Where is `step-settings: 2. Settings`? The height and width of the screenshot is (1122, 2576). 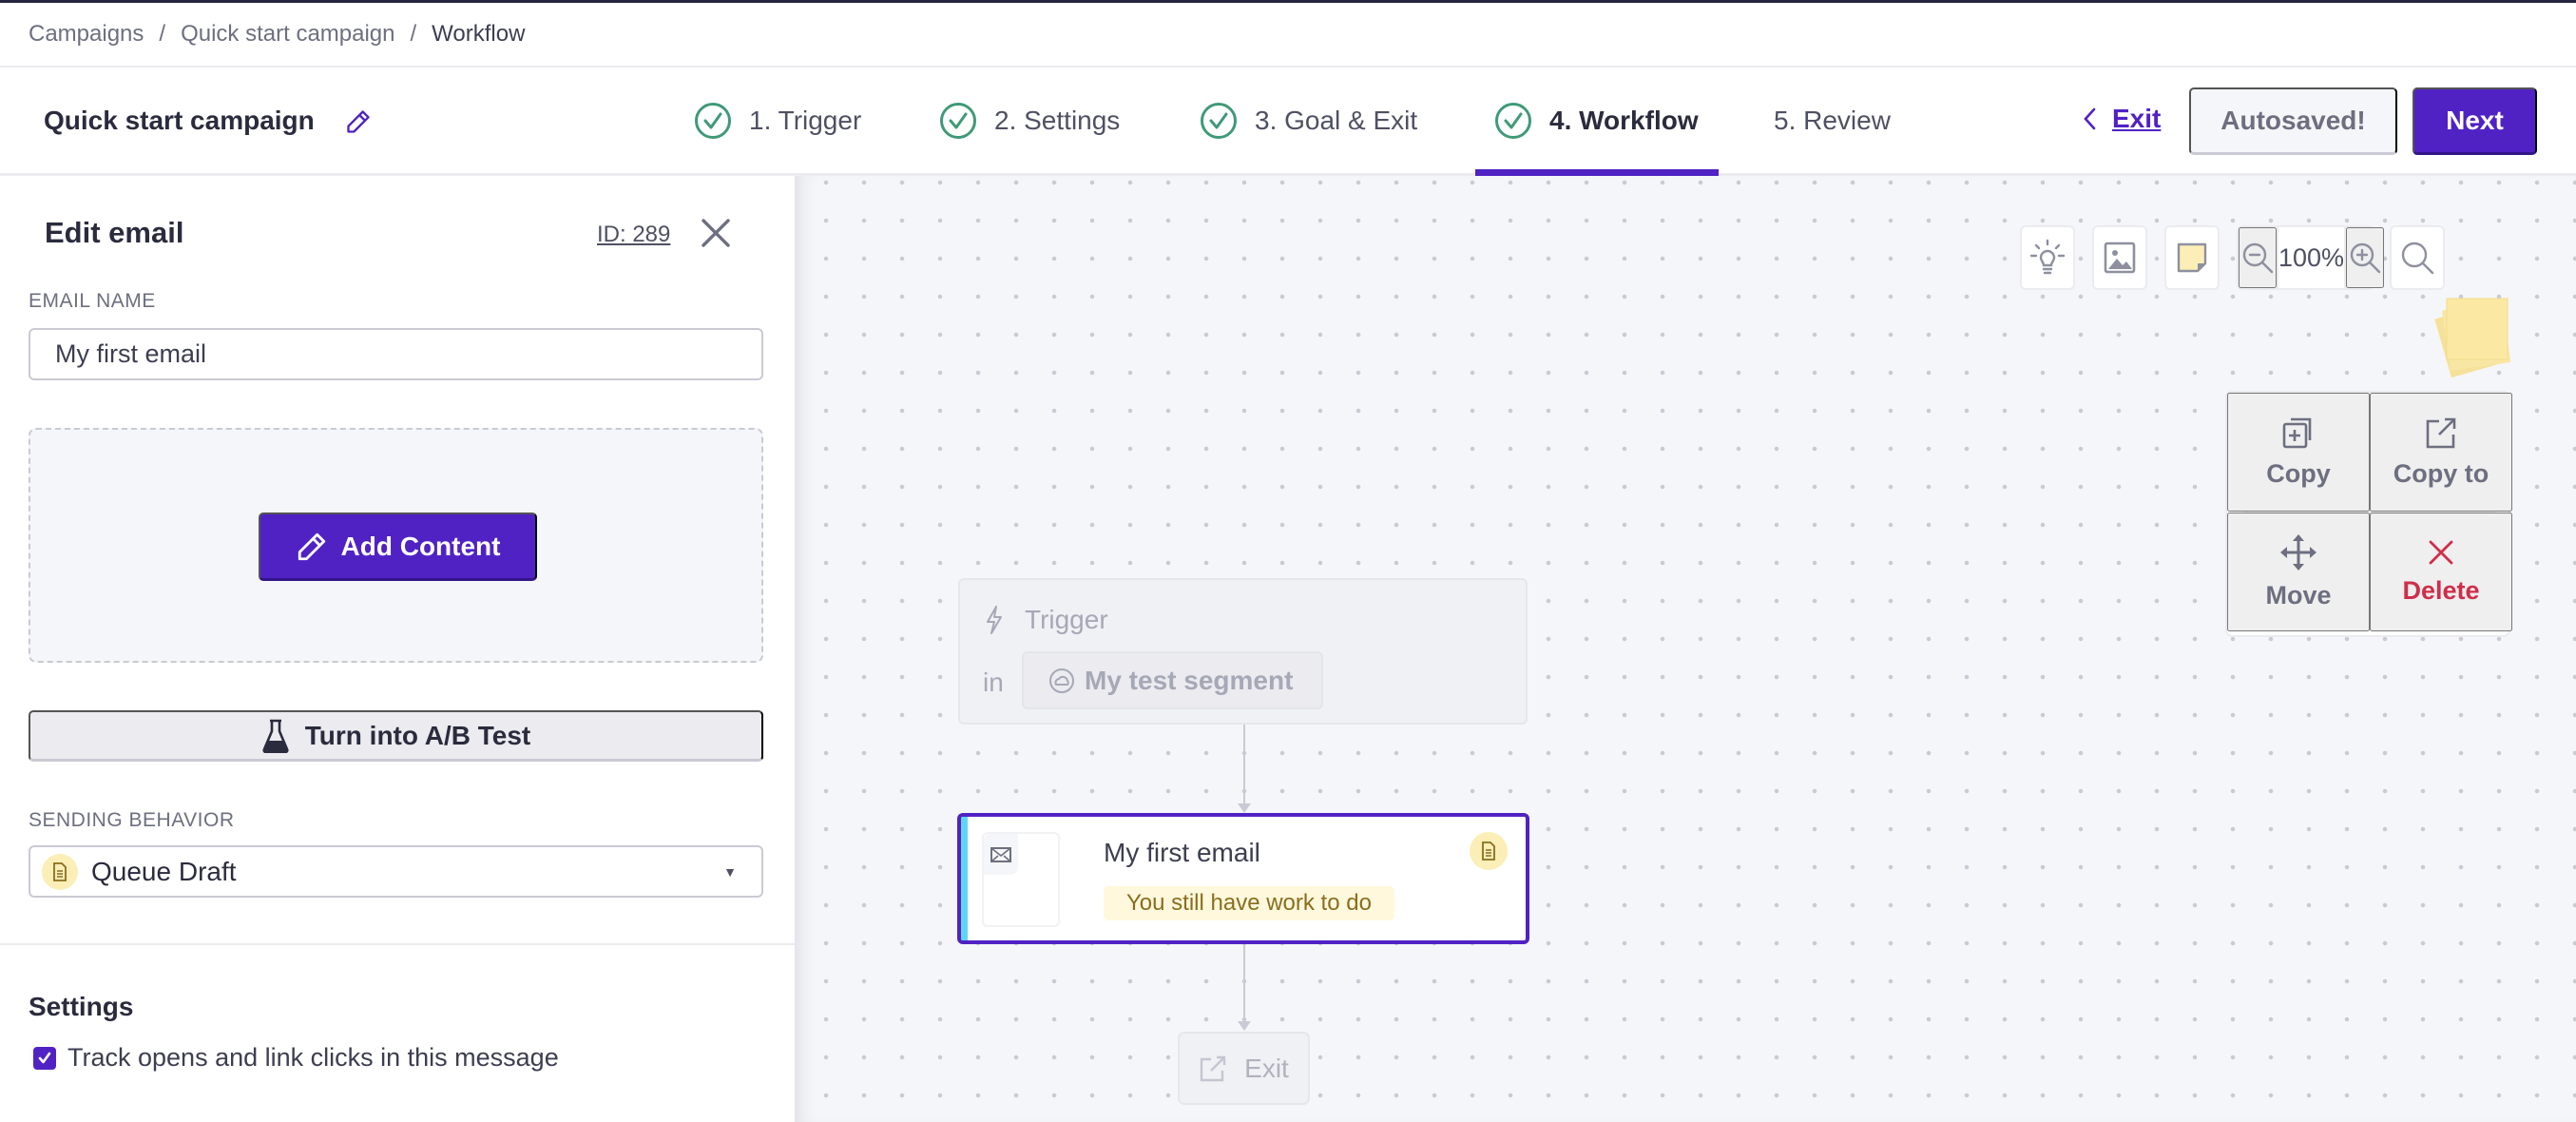 step-settings: 2. Settings is located at coordinates (1029, 121).